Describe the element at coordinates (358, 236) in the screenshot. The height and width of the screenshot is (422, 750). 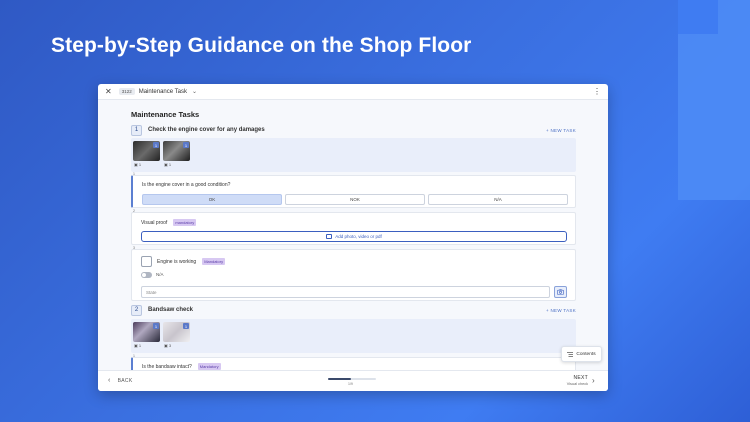
I see `add-media-label: Add photo, video or pdf` at that location.